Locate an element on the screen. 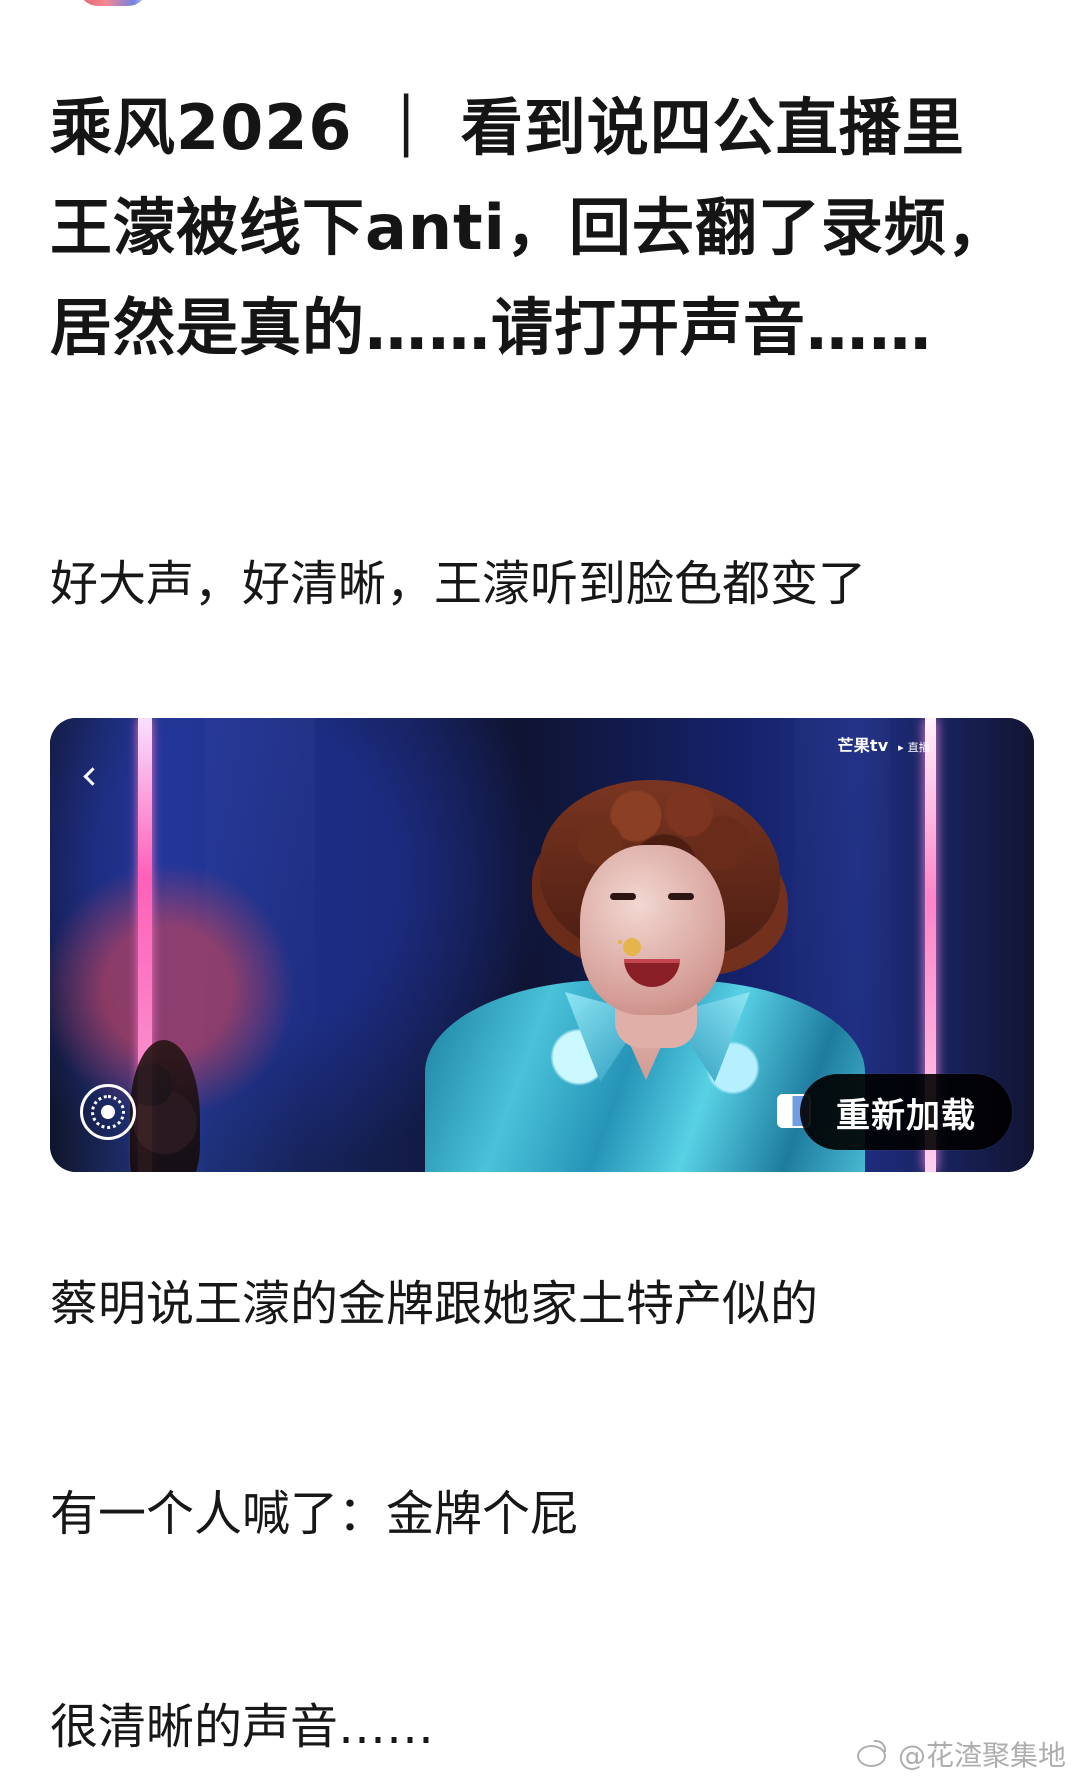 This screenshot has height=1784, width=1080. weibo-watermark: @花渣聚集地 is located at coordinates (961, 1754).